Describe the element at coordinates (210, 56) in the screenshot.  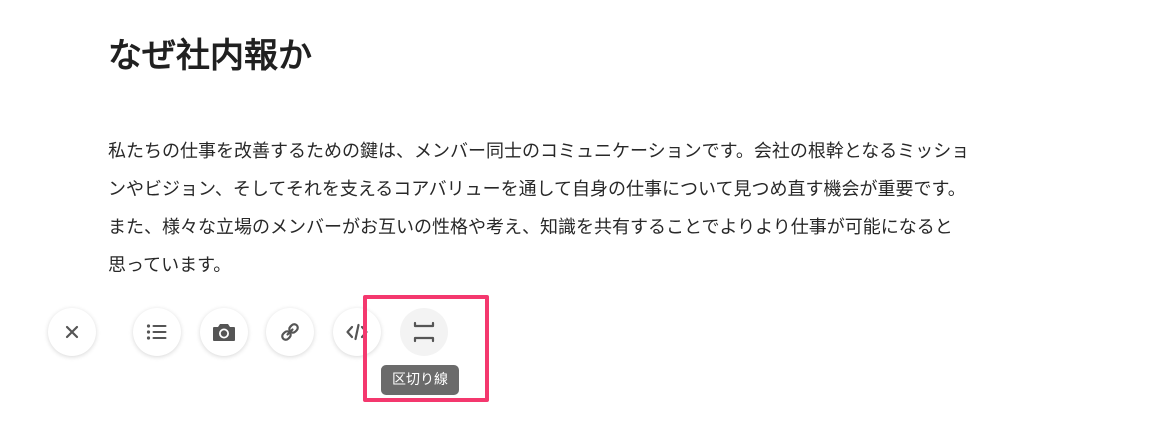
I see `article-title: なぜ社内報か` at that location.